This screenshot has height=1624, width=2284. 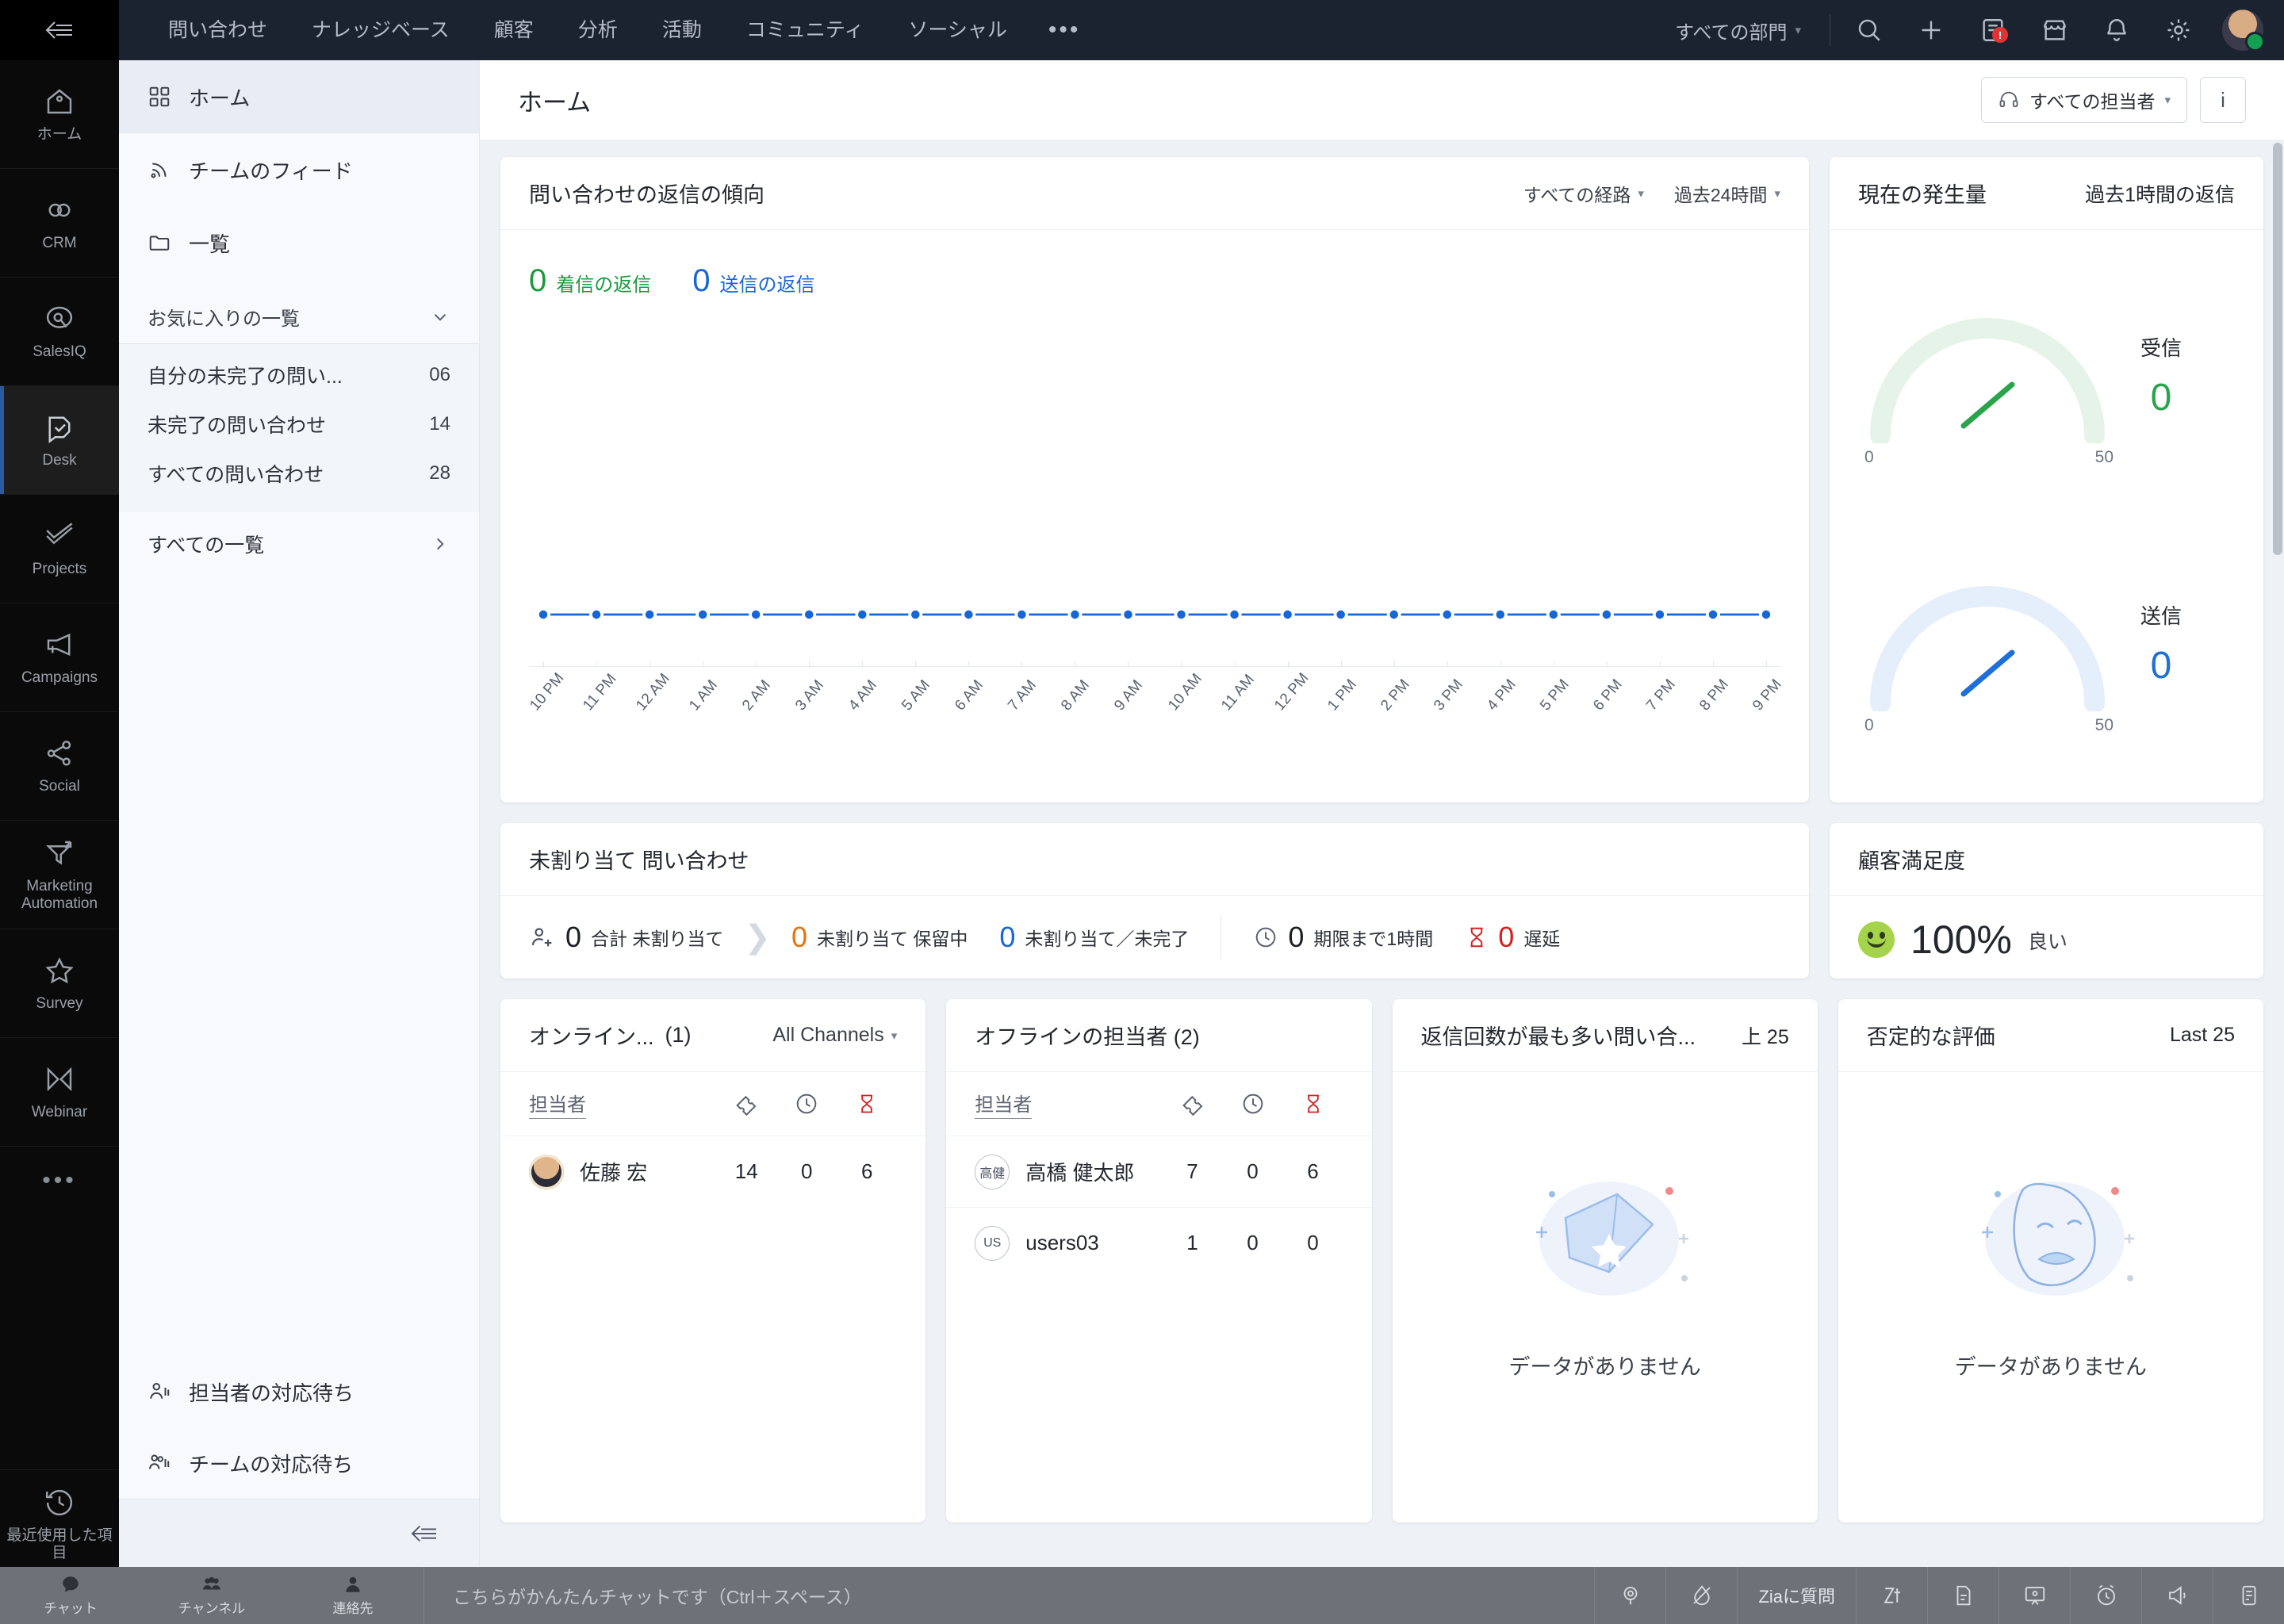 What do you see at coordinates (299, 544) in the screenshot?
I see `all-views-item: すべての一覧` at bounding box center [299, 544].